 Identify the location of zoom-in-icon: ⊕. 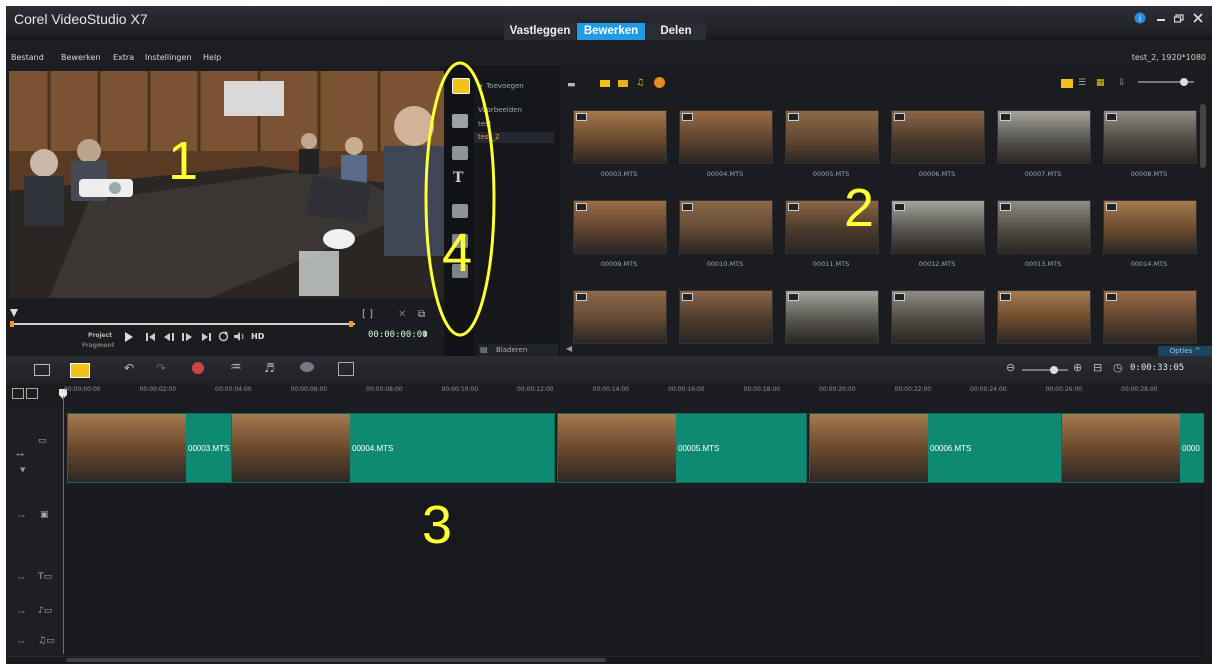
(1077, 367).